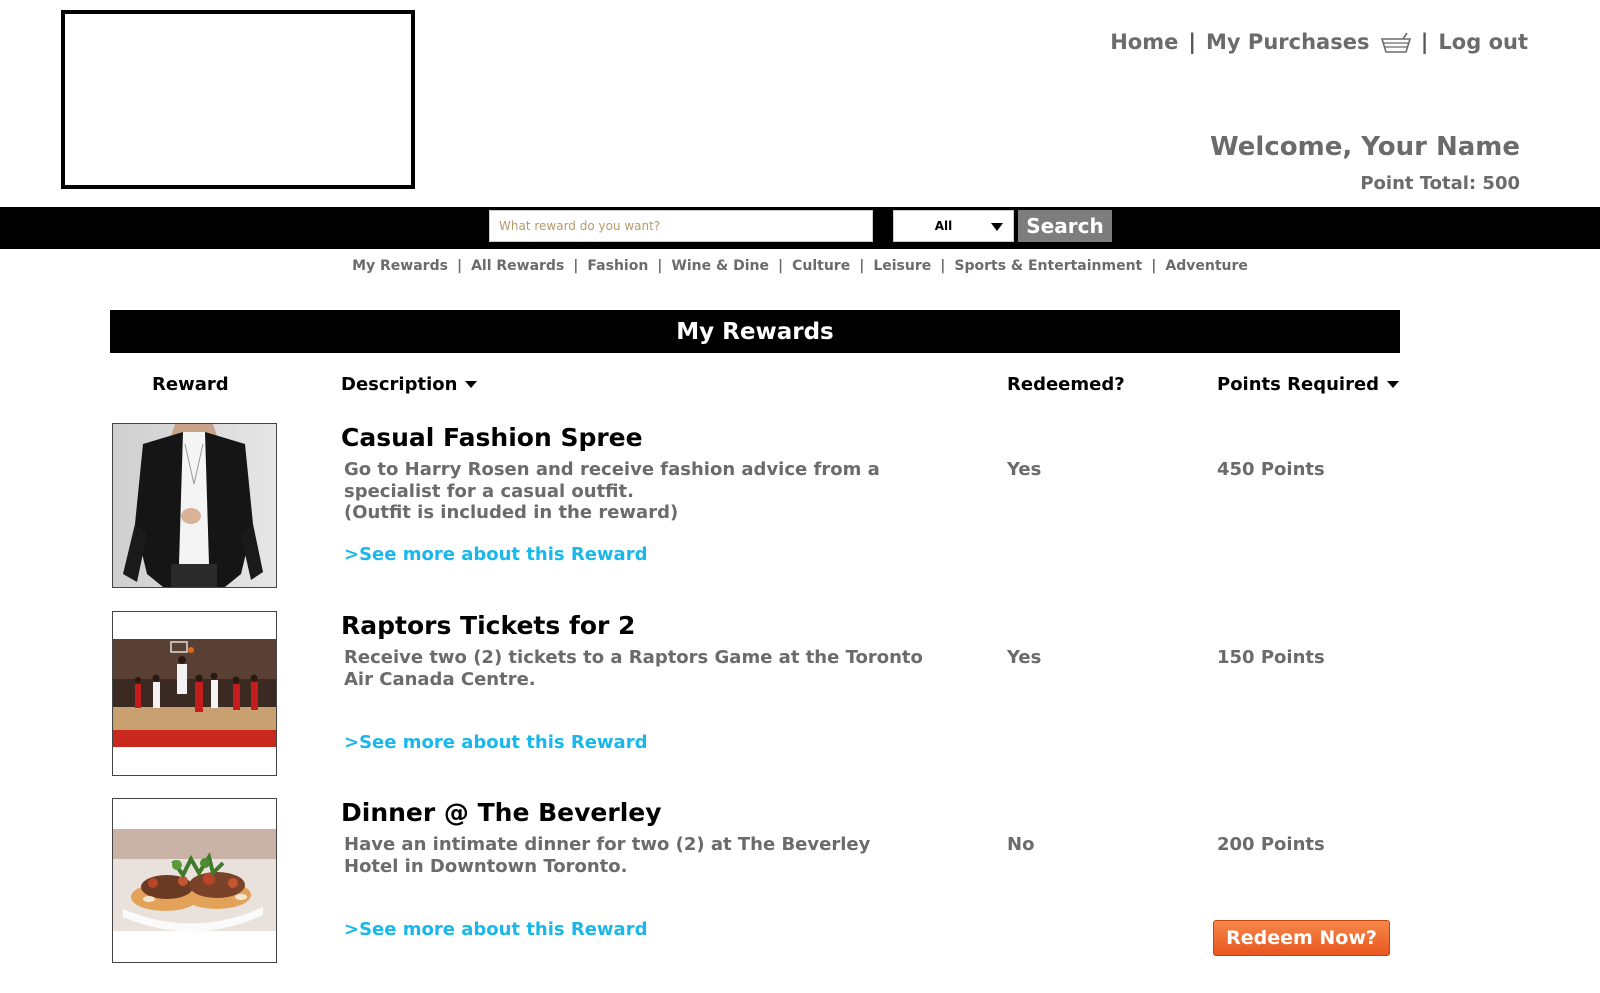 The width and height of the screenshot is (1600, 993). I want to click on reward-title: Casual Fashion Spree, so click(492, 437).